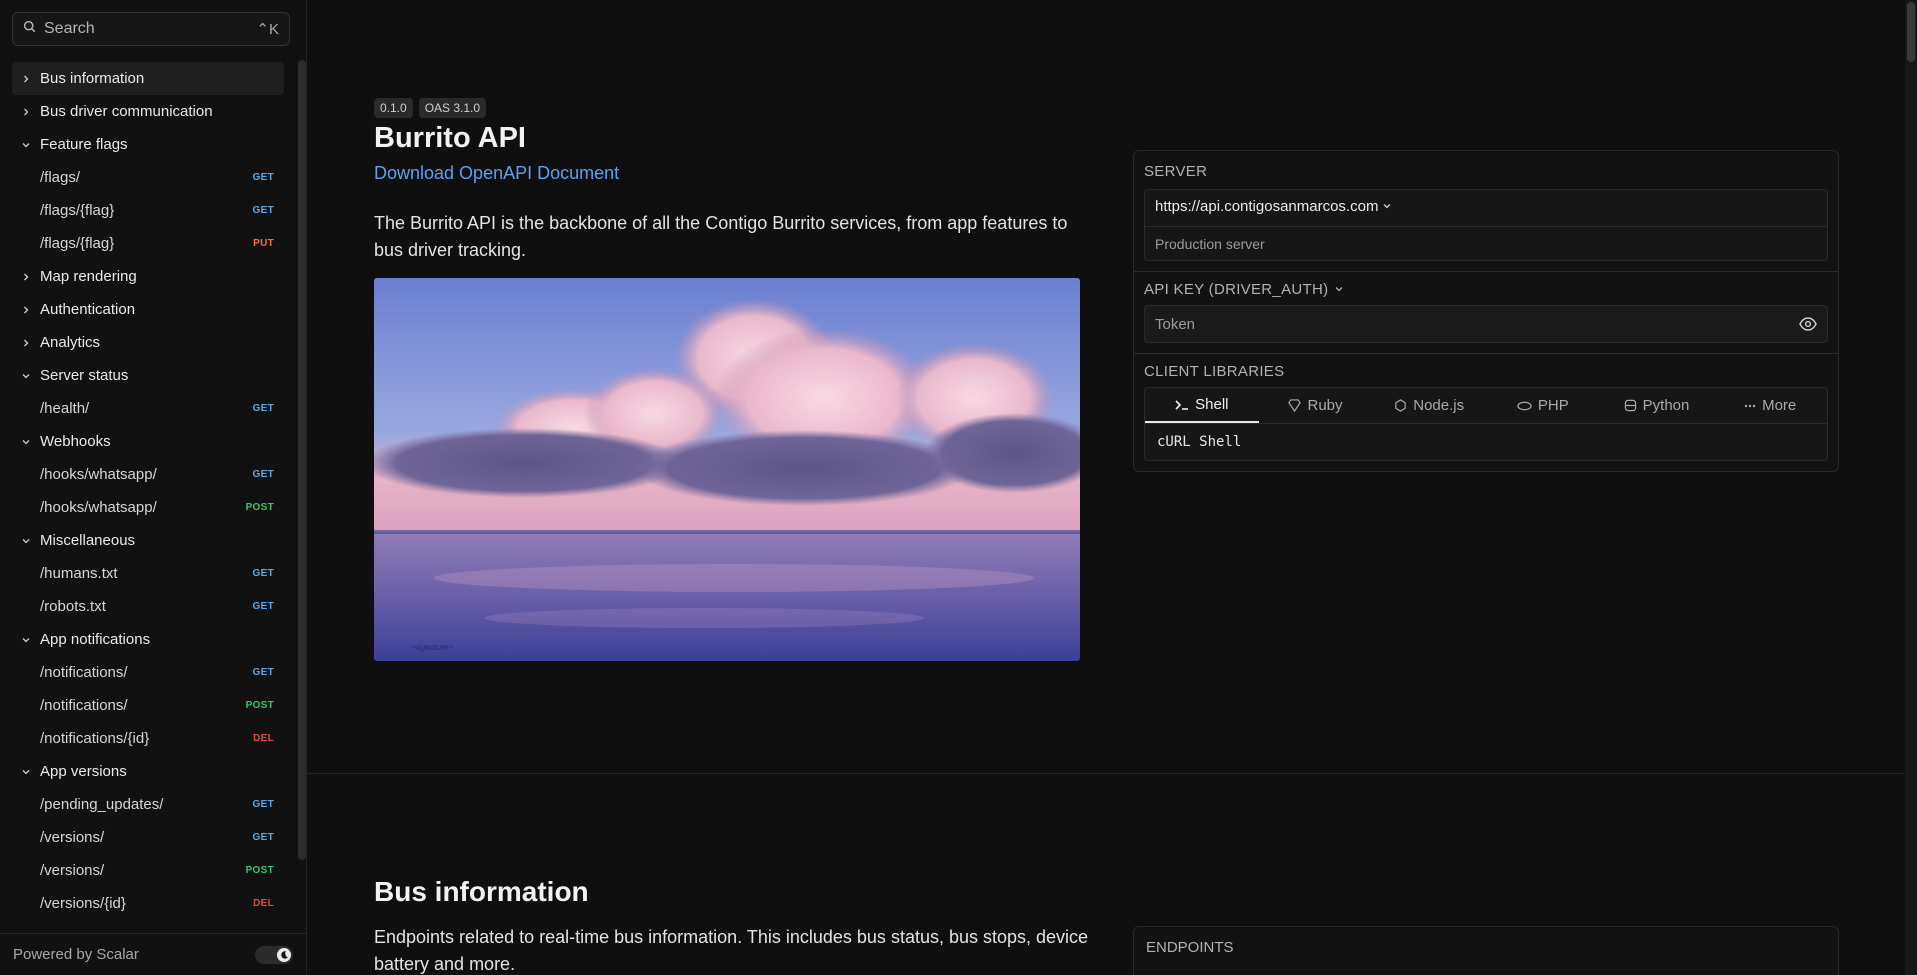 Image resolution: width=1917 pixels, height=975 pixels. What do you see at coordinates (496, 173) in the screenshot?
I see `download-openapi-link: Download OpenAPI Document` at bounding box center [496, 173].